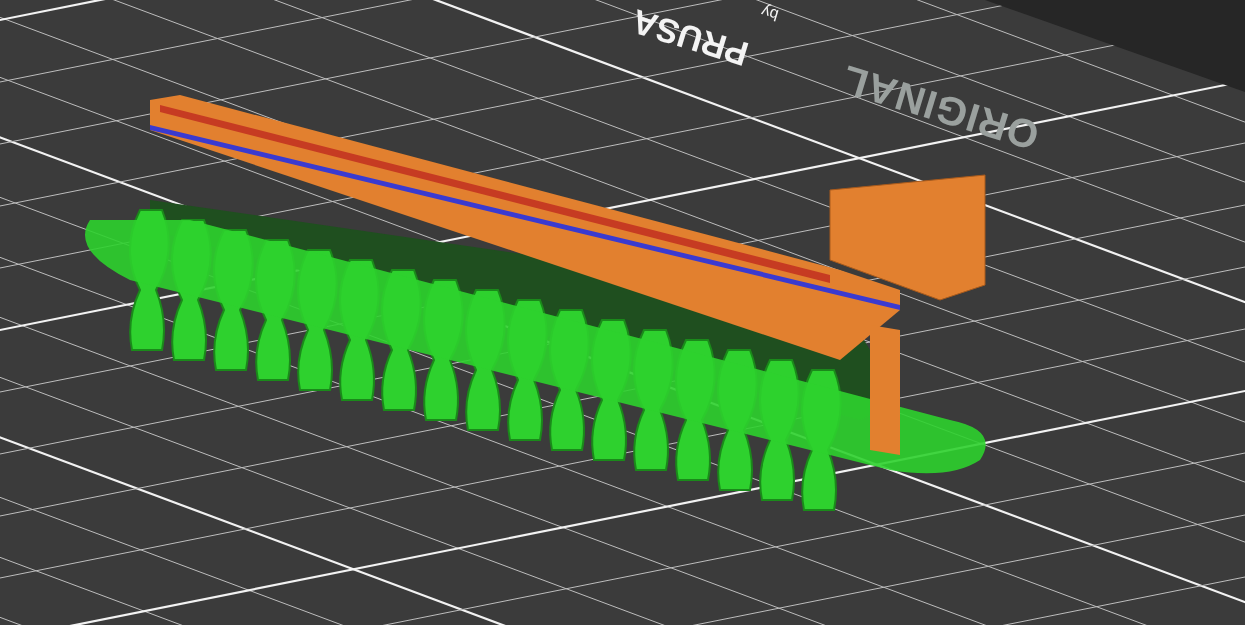  I want to click on bed-logo-text: by, so click(770, 13).